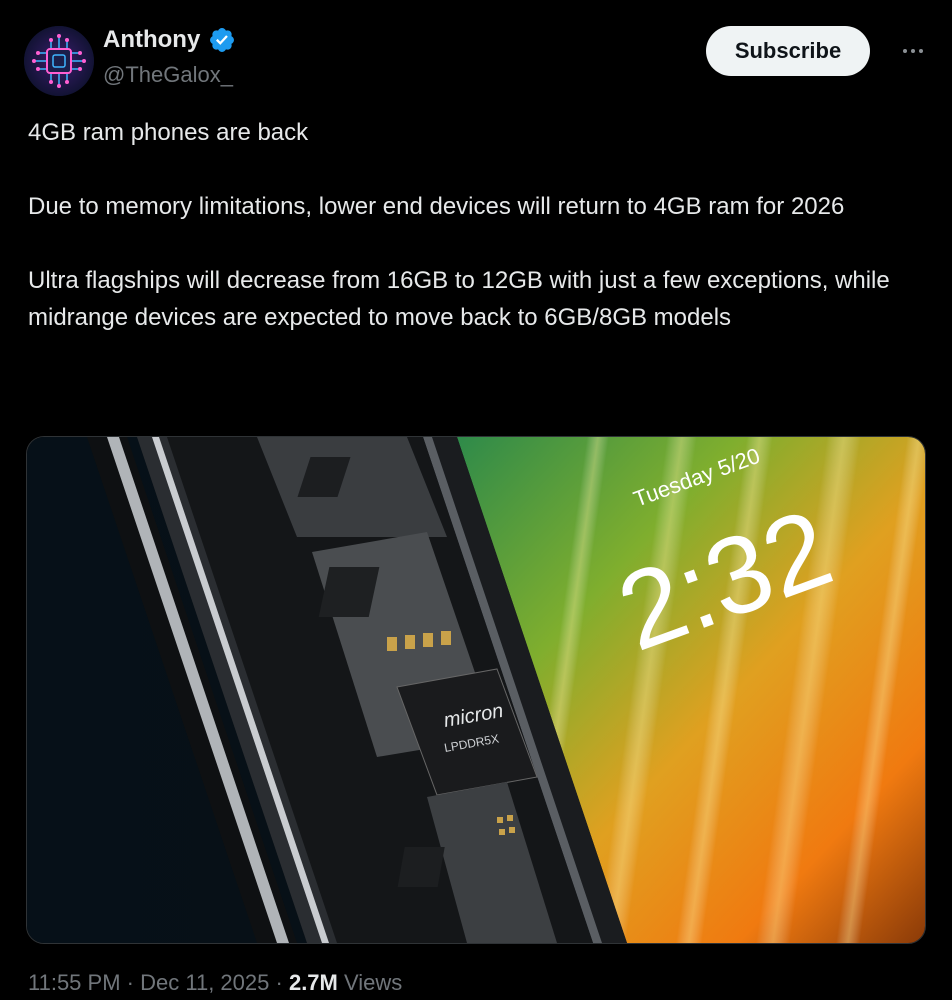 This screenshot has height=1000, width=952. Describe the element at coordinates (168, 75) in the screenshot. I see `author-handle: @TheGalox_` at that location.